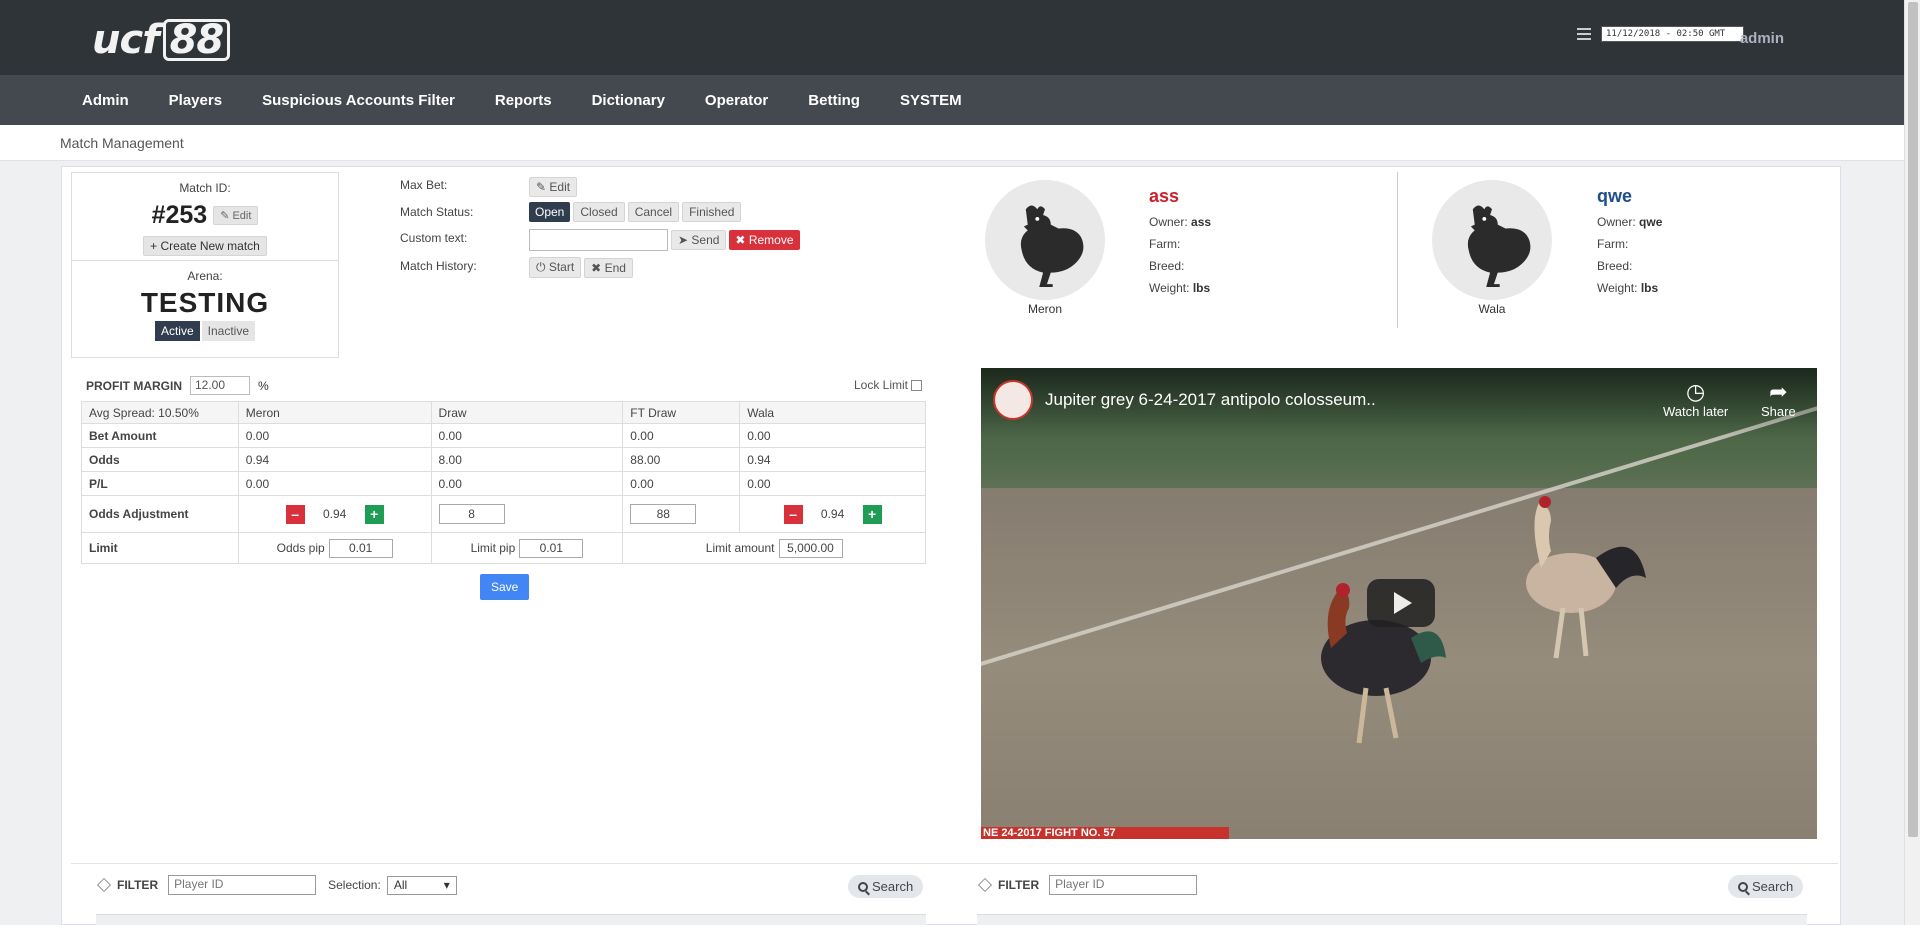 The width and height of the screenshot is (1920, 925). I want to click on player-id-input-right: Player ID, so click(1123, 885).